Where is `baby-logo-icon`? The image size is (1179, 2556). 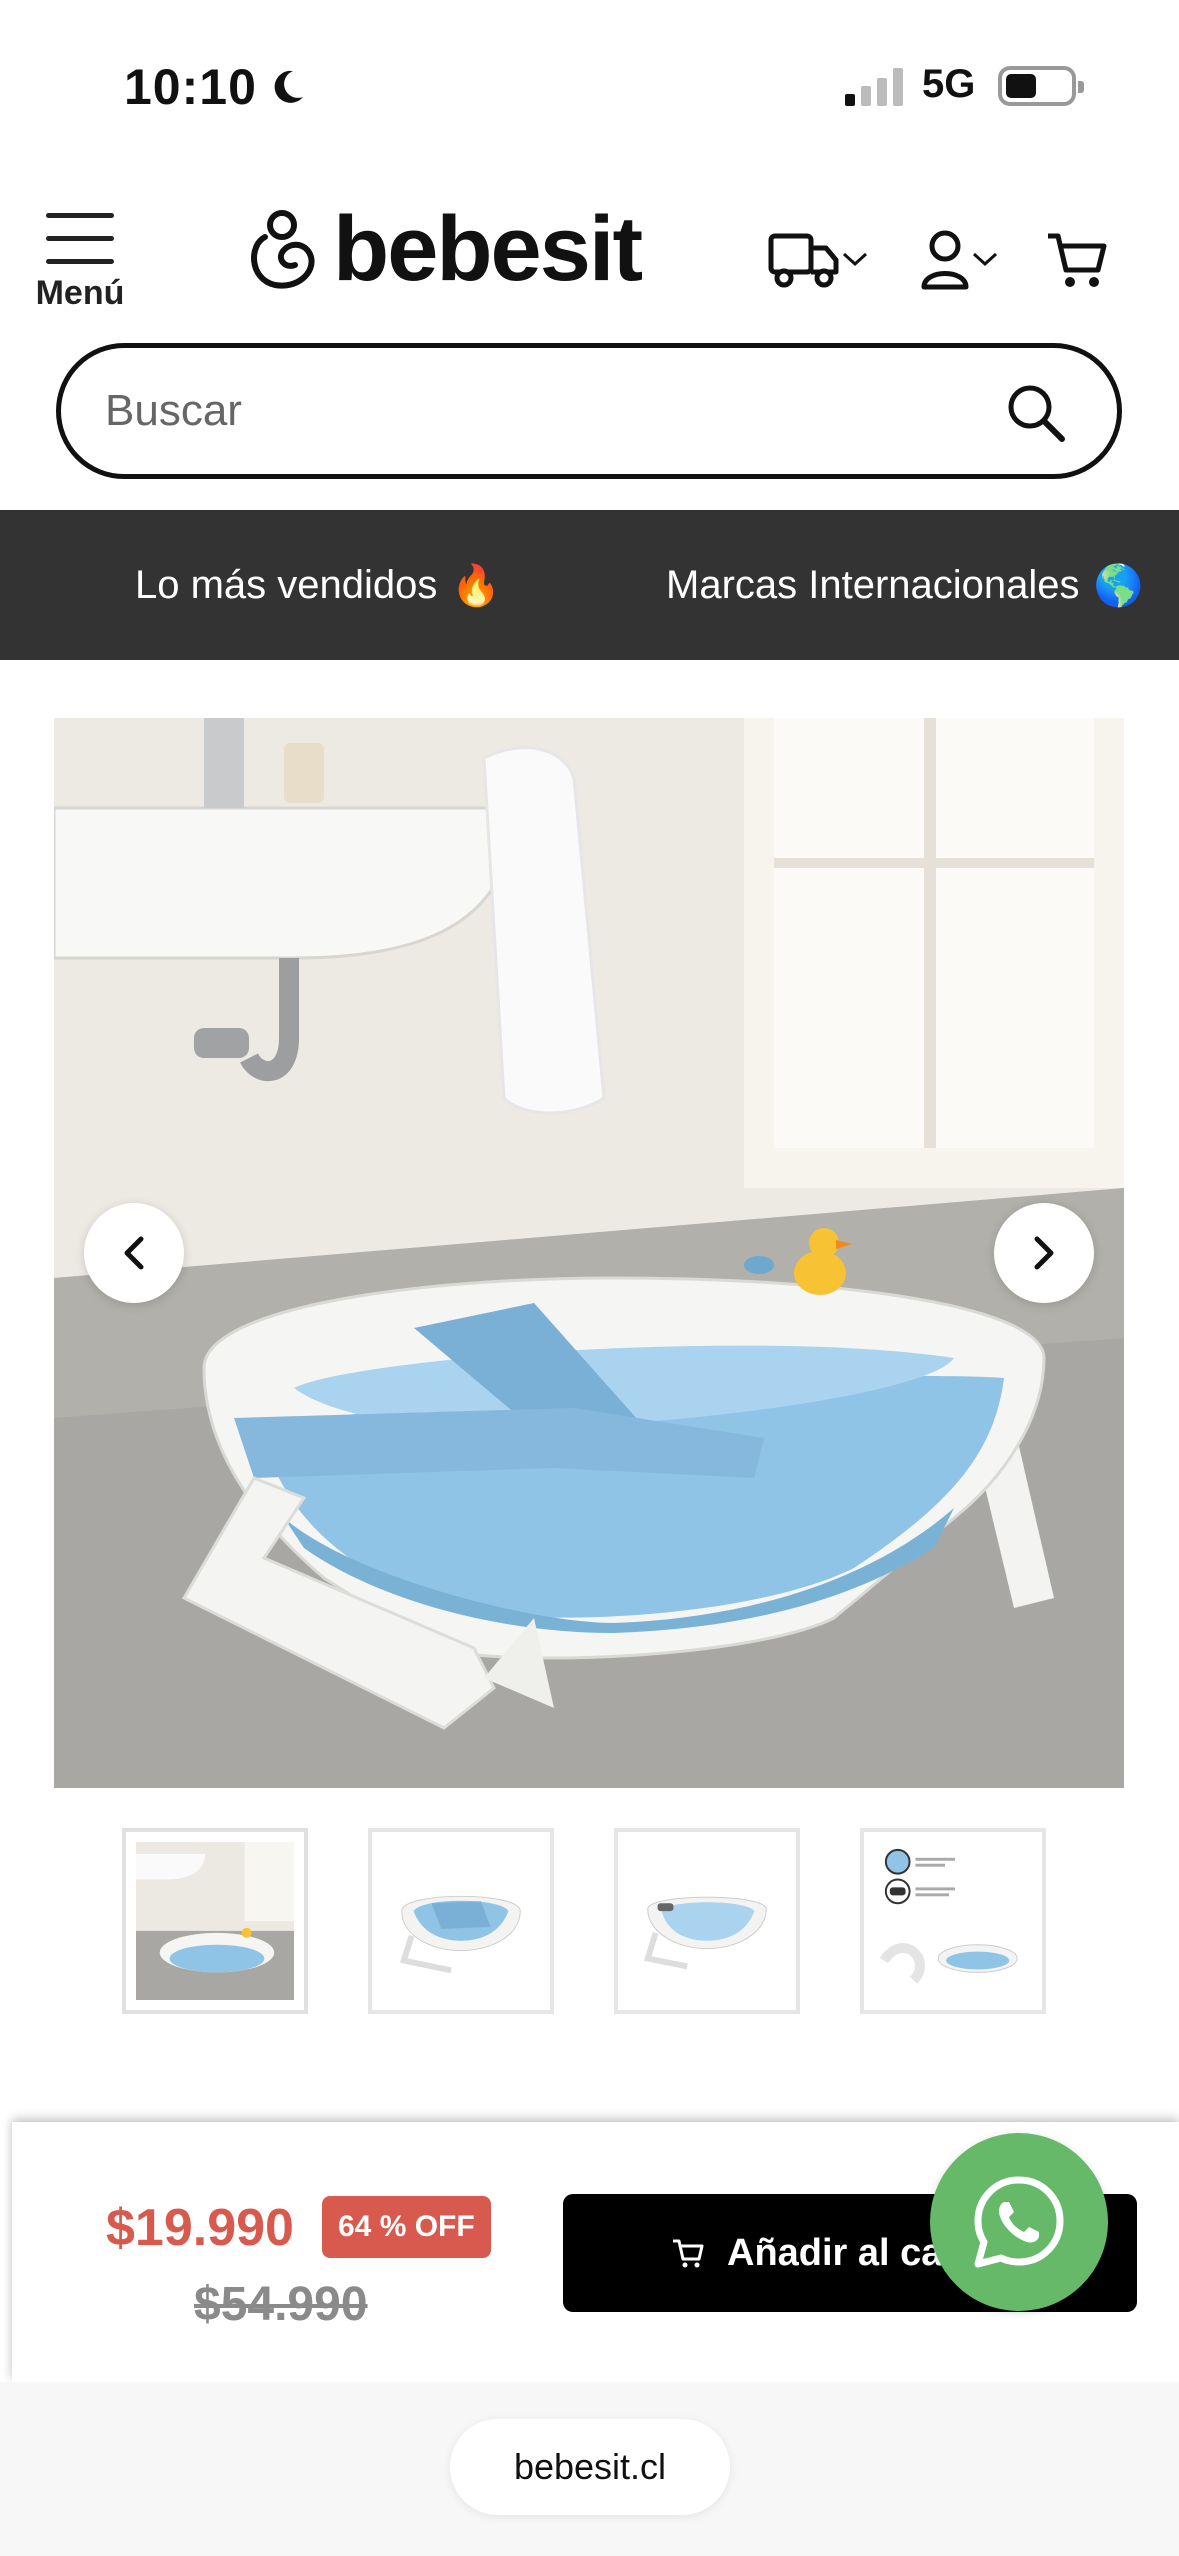
baby-logo-icon is located at coordinates (283, 249).